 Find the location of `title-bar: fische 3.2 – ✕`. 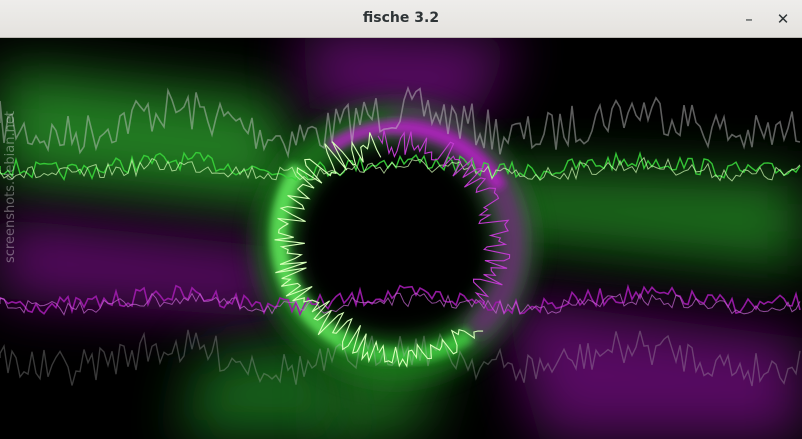

title-bar: fische 3.2 – ✕ is located at coordinates (401, 19).